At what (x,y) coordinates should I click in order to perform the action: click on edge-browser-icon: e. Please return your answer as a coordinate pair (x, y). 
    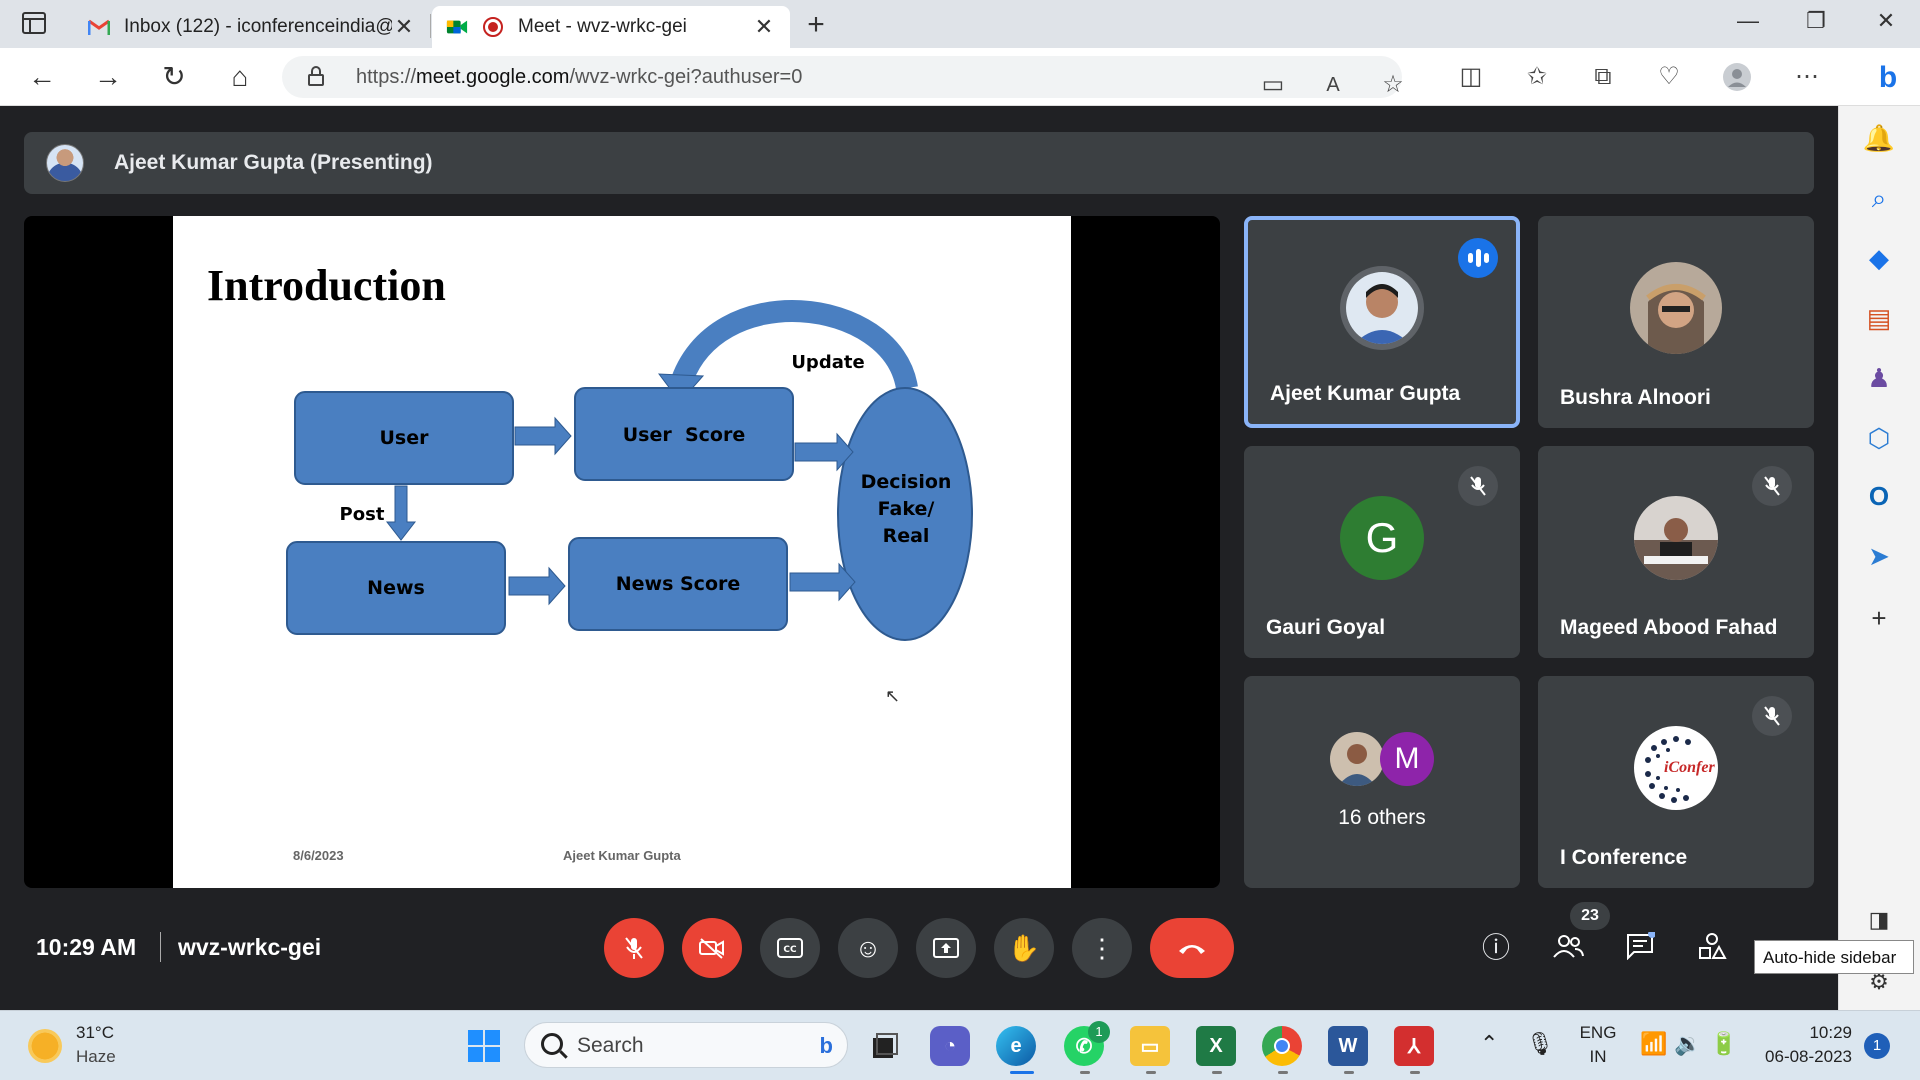
    Looking at the image, I should click on (1016, 1046).